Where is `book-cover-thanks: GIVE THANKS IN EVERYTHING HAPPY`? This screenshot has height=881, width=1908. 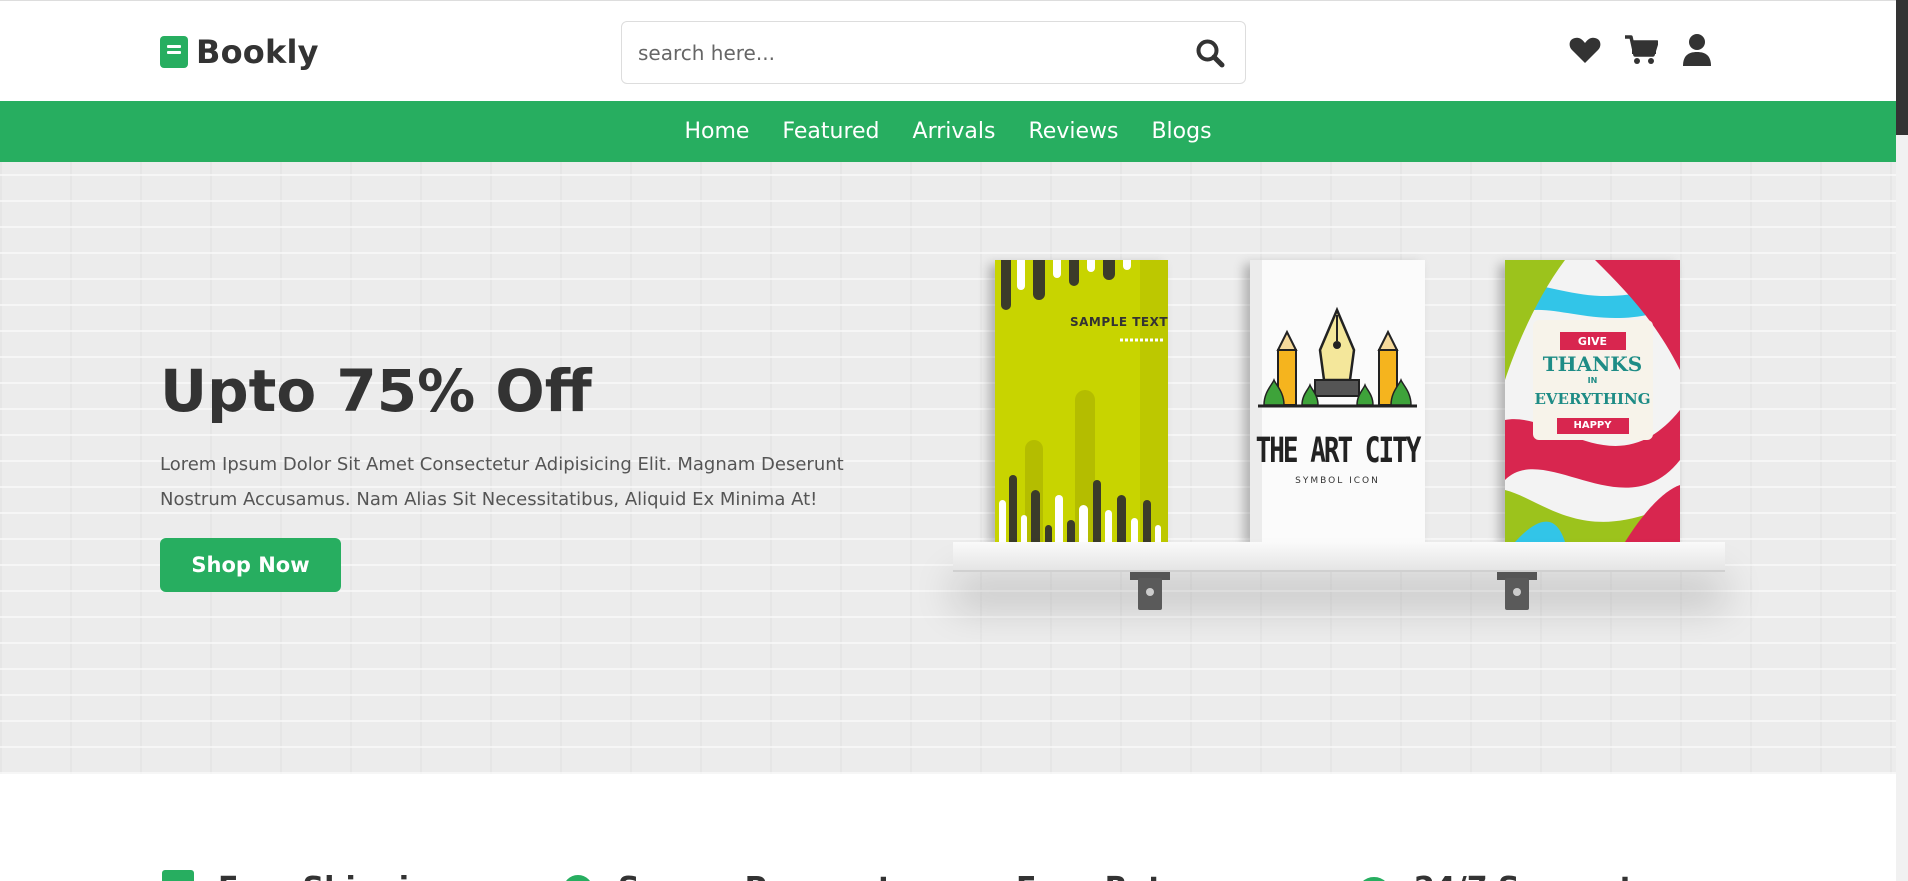
book-cover-thanks: GIVE THANKS IN EVERYTHING HAPPY is located at coordinates (1592, 401).